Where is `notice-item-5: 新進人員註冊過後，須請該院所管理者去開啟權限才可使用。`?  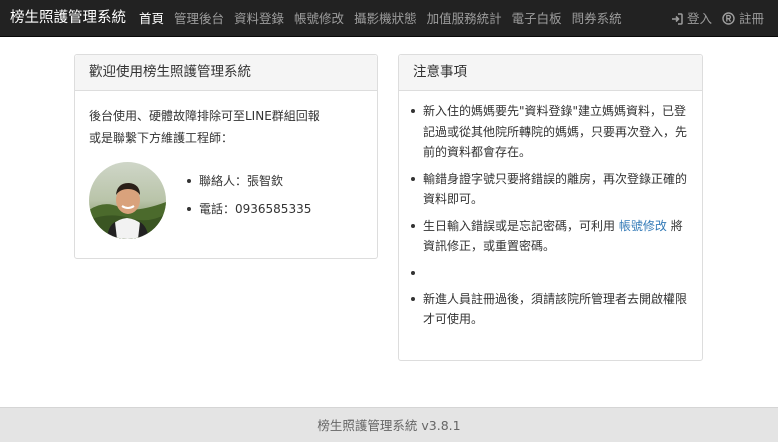 notice-item-5: 新進人員註冊過後，須請該院所管理者去開啟權限才可使用。 is located at coordinates (549, 309).